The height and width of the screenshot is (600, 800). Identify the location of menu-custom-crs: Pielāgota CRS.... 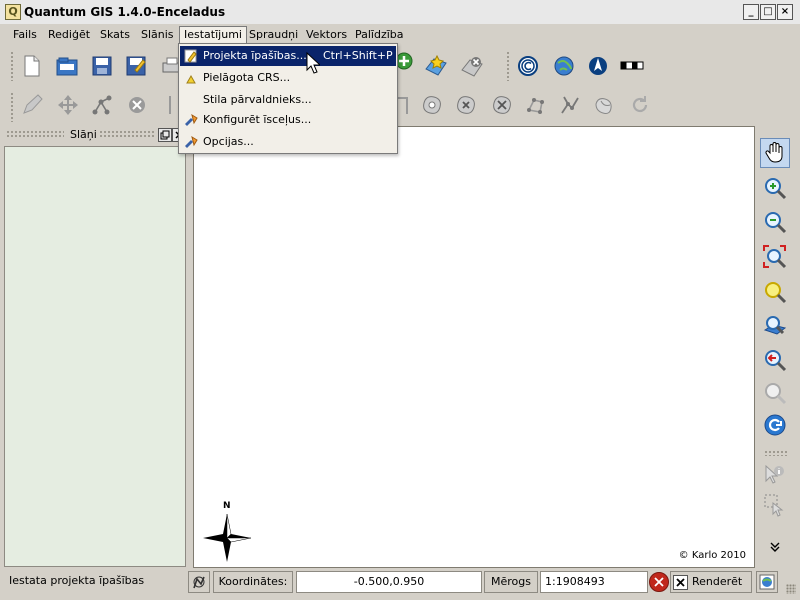
(288, 78).